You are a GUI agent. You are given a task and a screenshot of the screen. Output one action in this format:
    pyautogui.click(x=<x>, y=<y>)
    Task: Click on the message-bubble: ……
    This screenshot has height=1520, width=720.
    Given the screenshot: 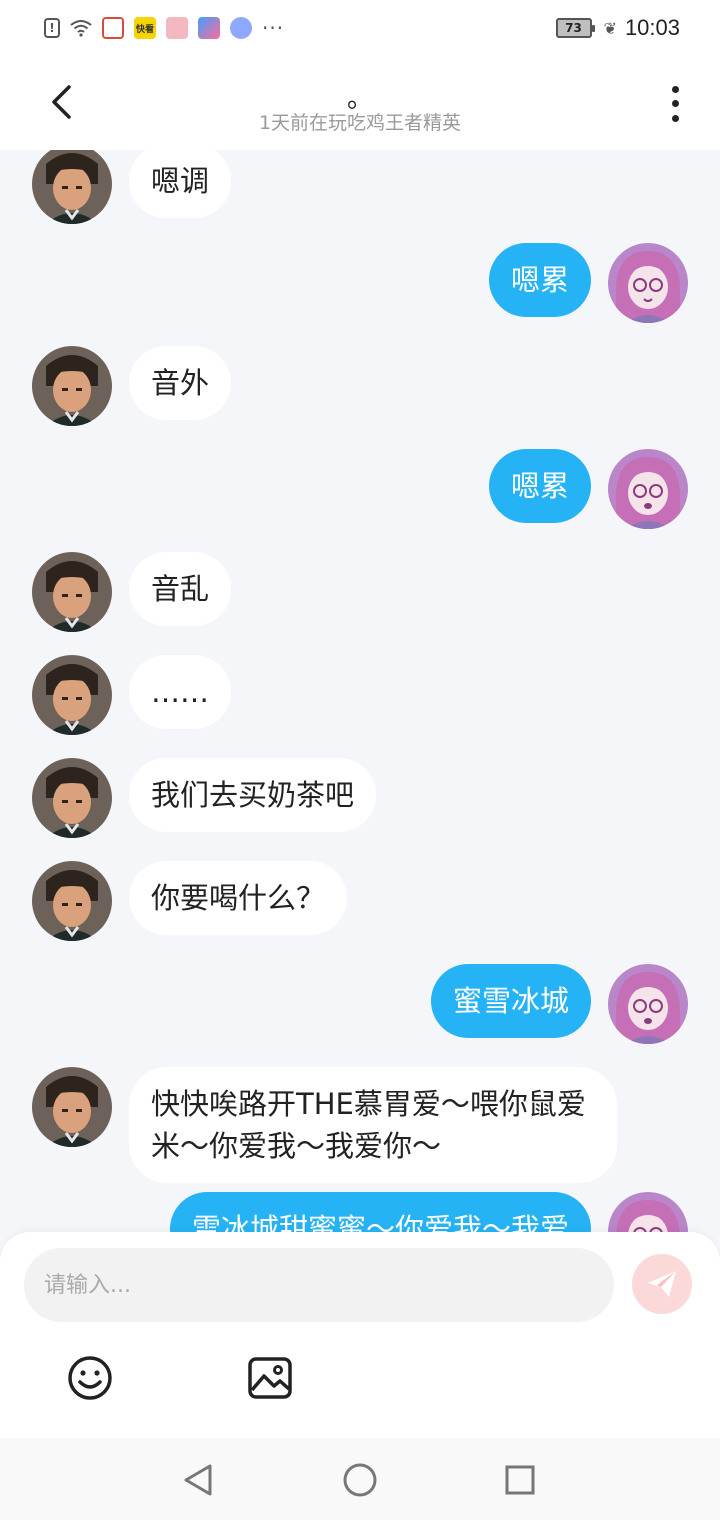 What is the action you would take?
    pyautogui.click(x=180, y=692)
    